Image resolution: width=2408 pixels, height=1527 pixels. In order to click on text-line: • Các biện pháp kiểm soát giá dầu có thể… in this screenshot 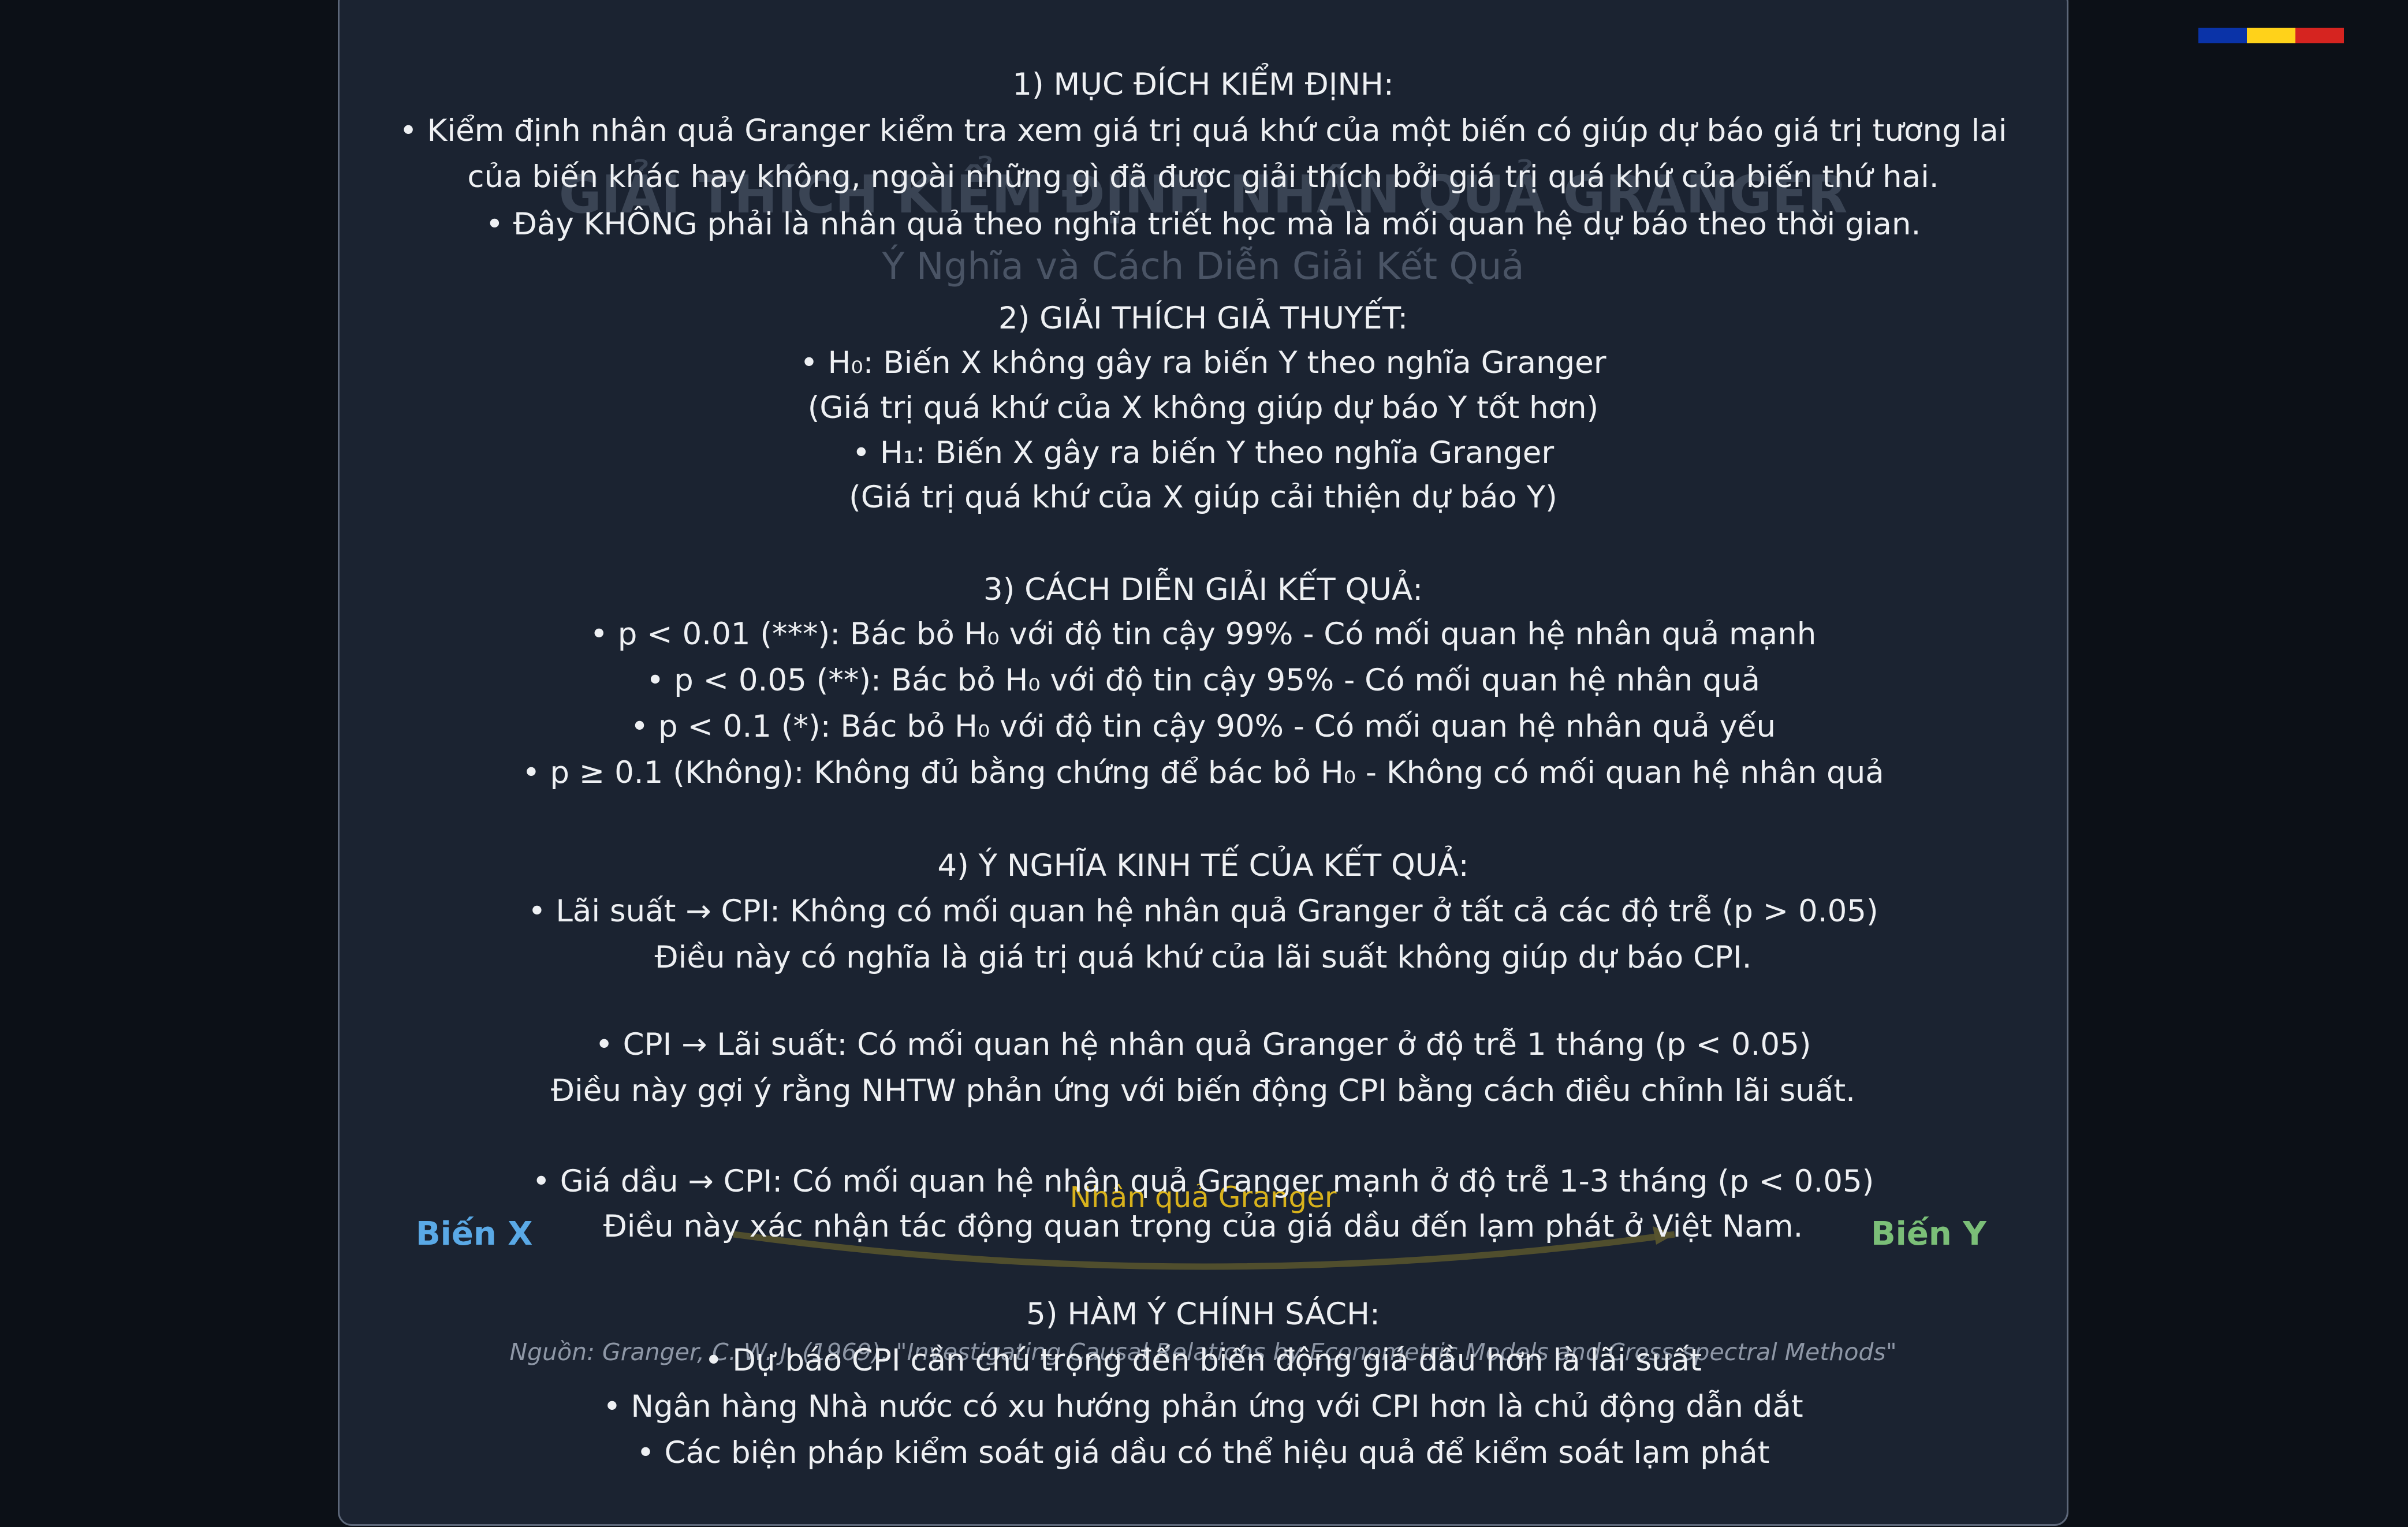, I will do `click(1203, 1452)`.